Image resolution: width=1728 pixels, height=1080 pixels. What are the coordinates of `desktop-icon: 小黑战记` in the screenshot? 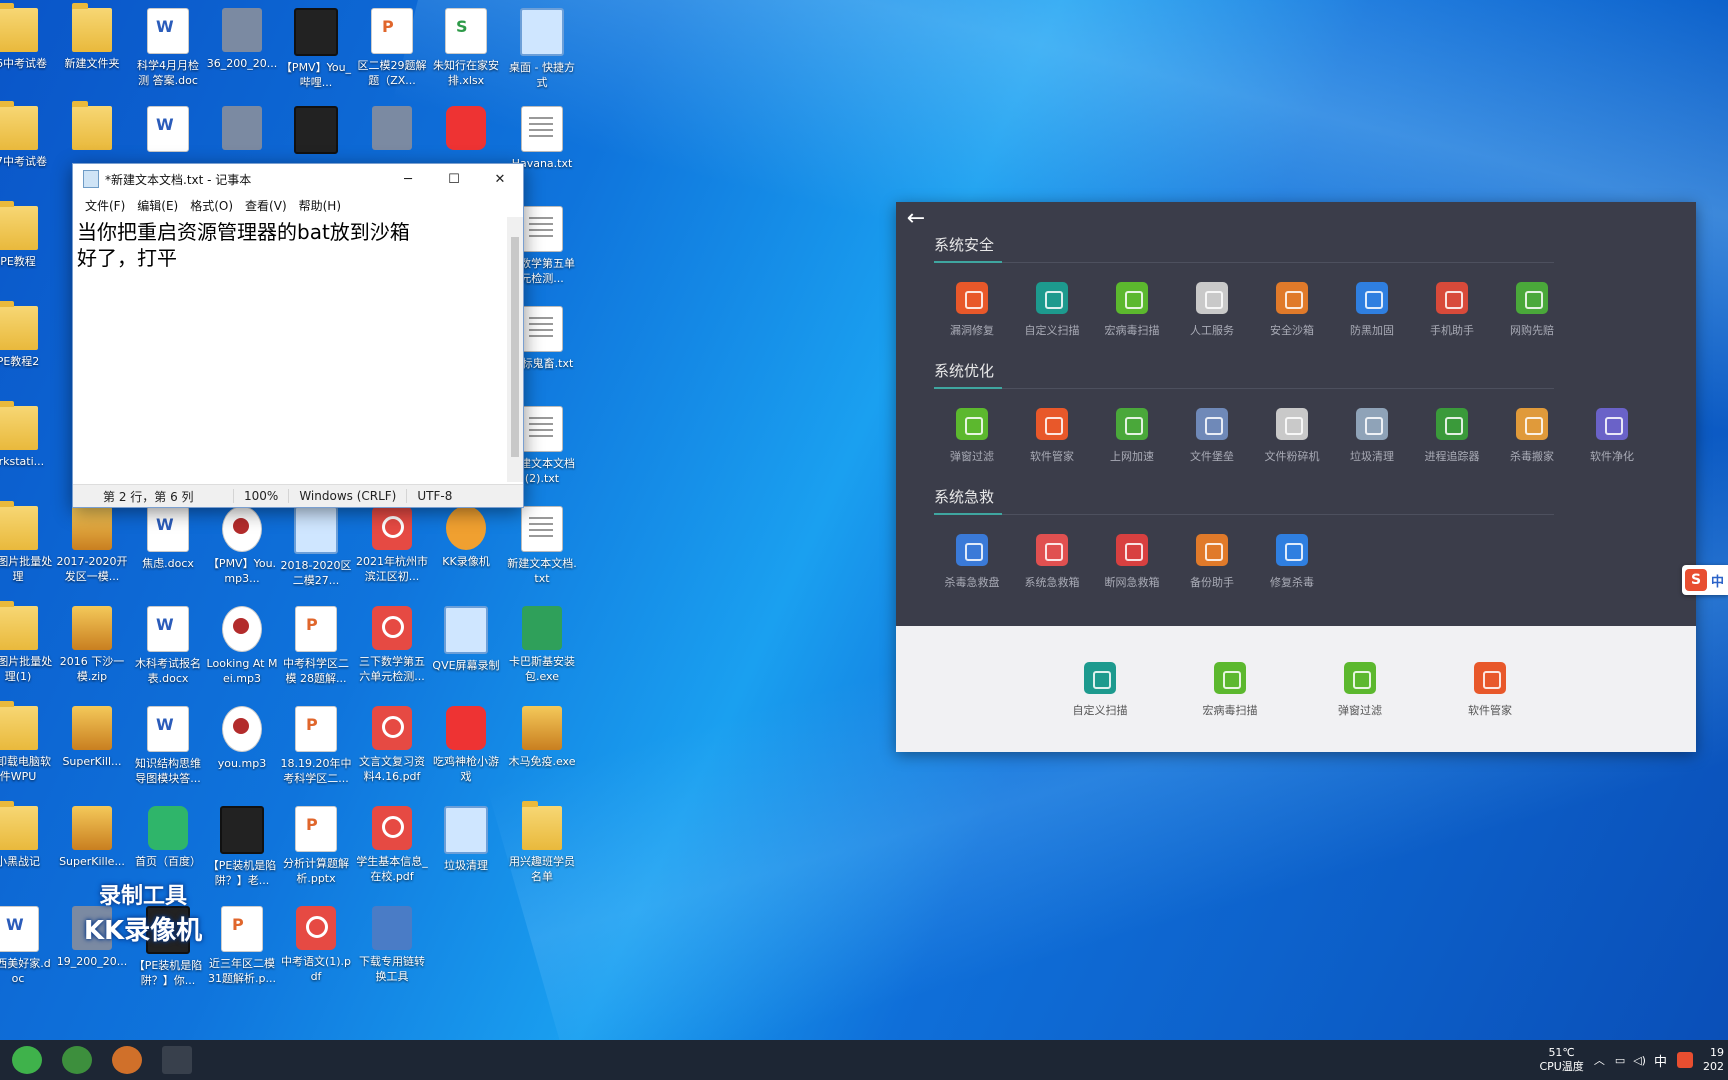 It's located at (27, 847).